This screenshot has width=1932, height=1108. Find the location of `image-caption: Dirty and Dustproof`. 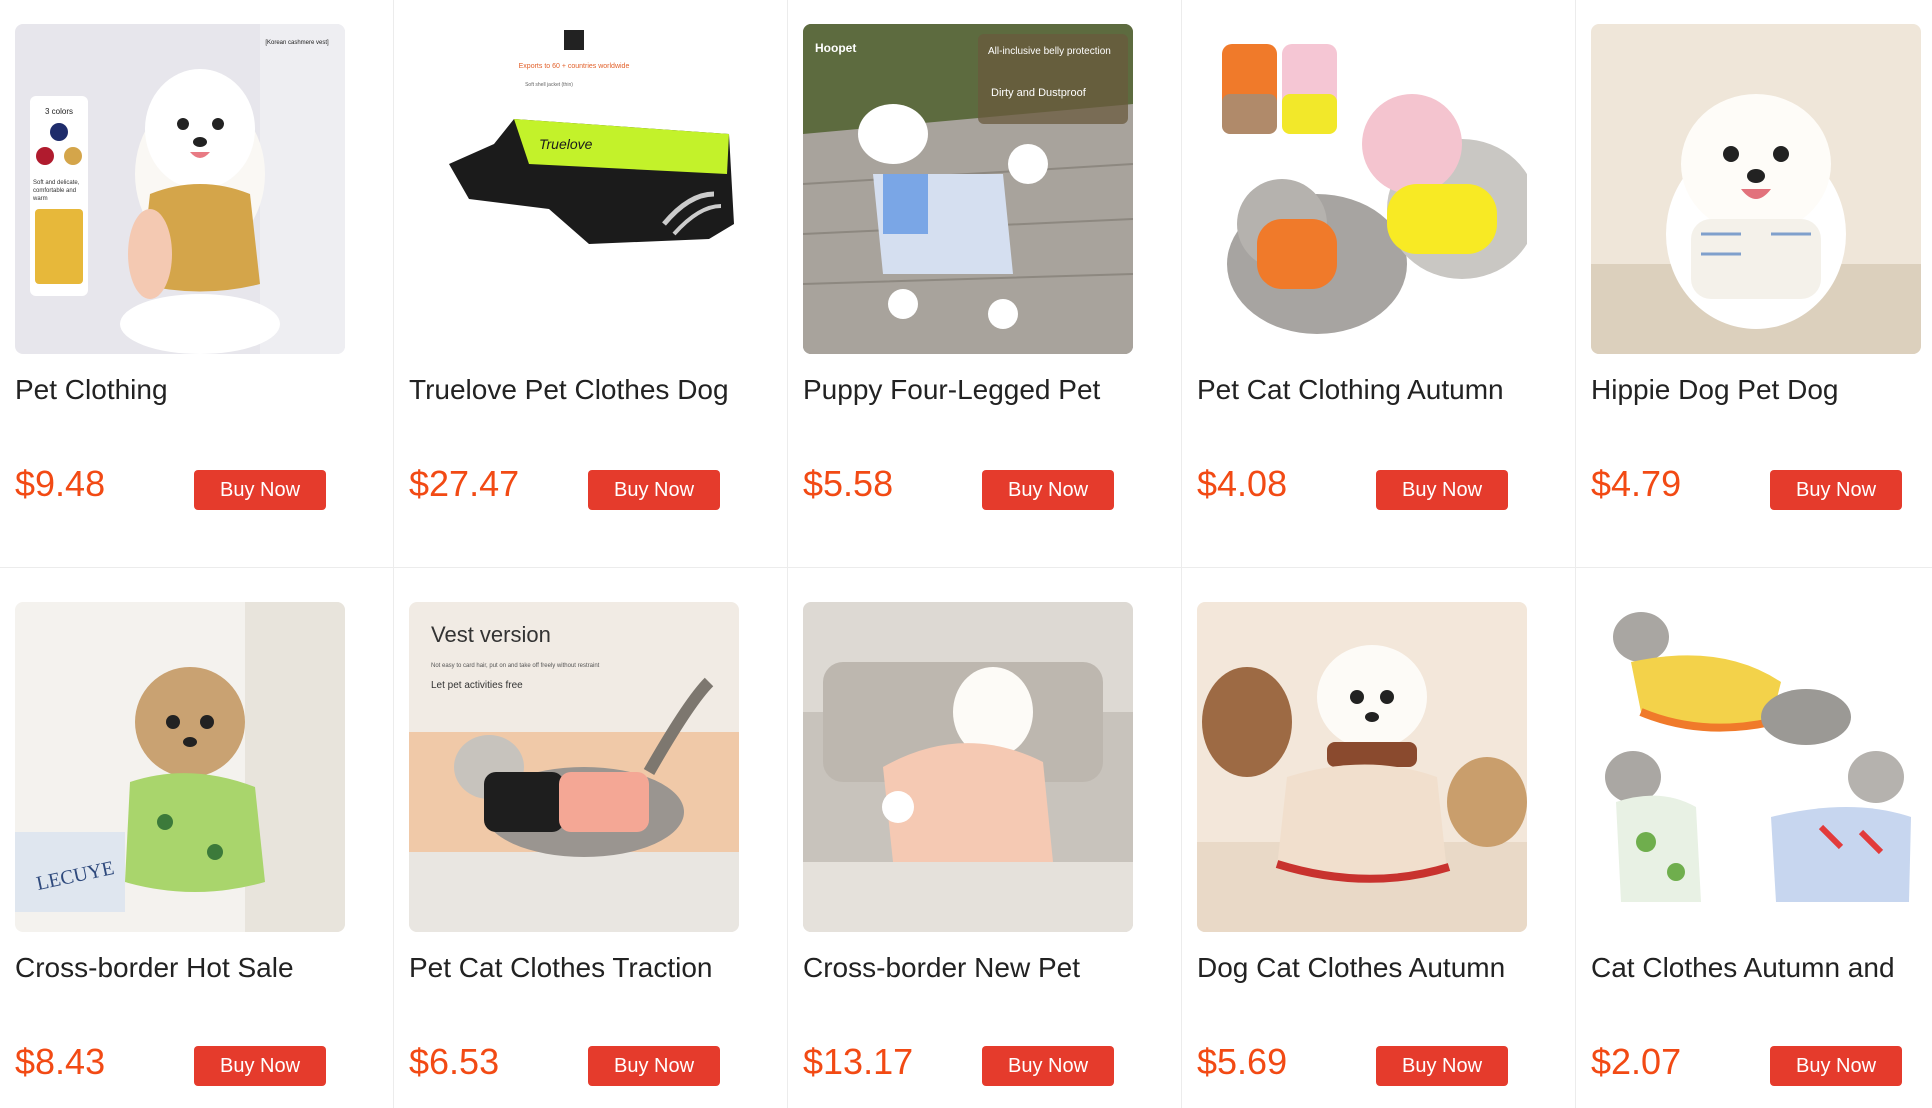

image-caption: Dirty and Dustproof is located at coordinates (1039, 93).